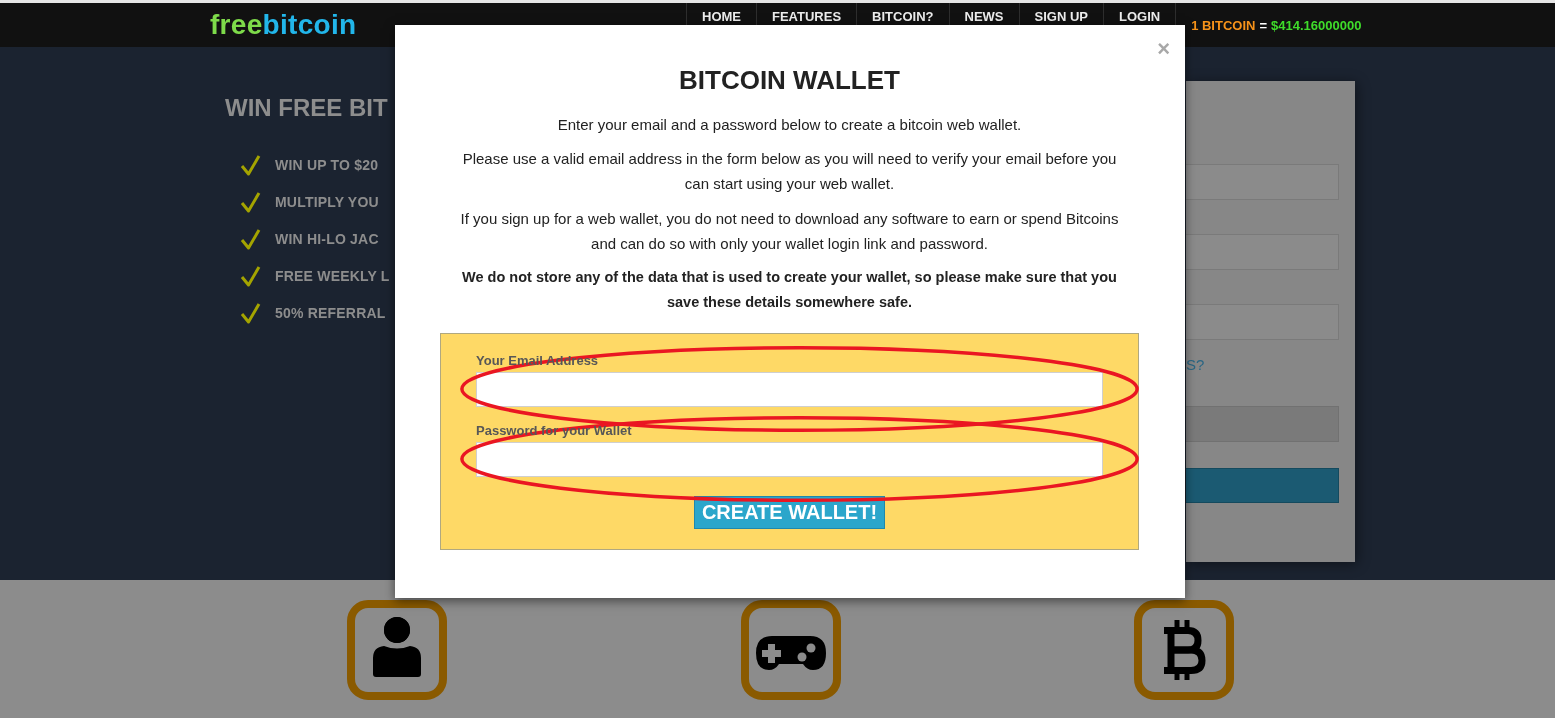 This screenshot has width=1555, height=718. What do you see at coordinates (984, 13) in the screenshot?
I see `nav-link: NEWS` at bounding box center [984, 13].